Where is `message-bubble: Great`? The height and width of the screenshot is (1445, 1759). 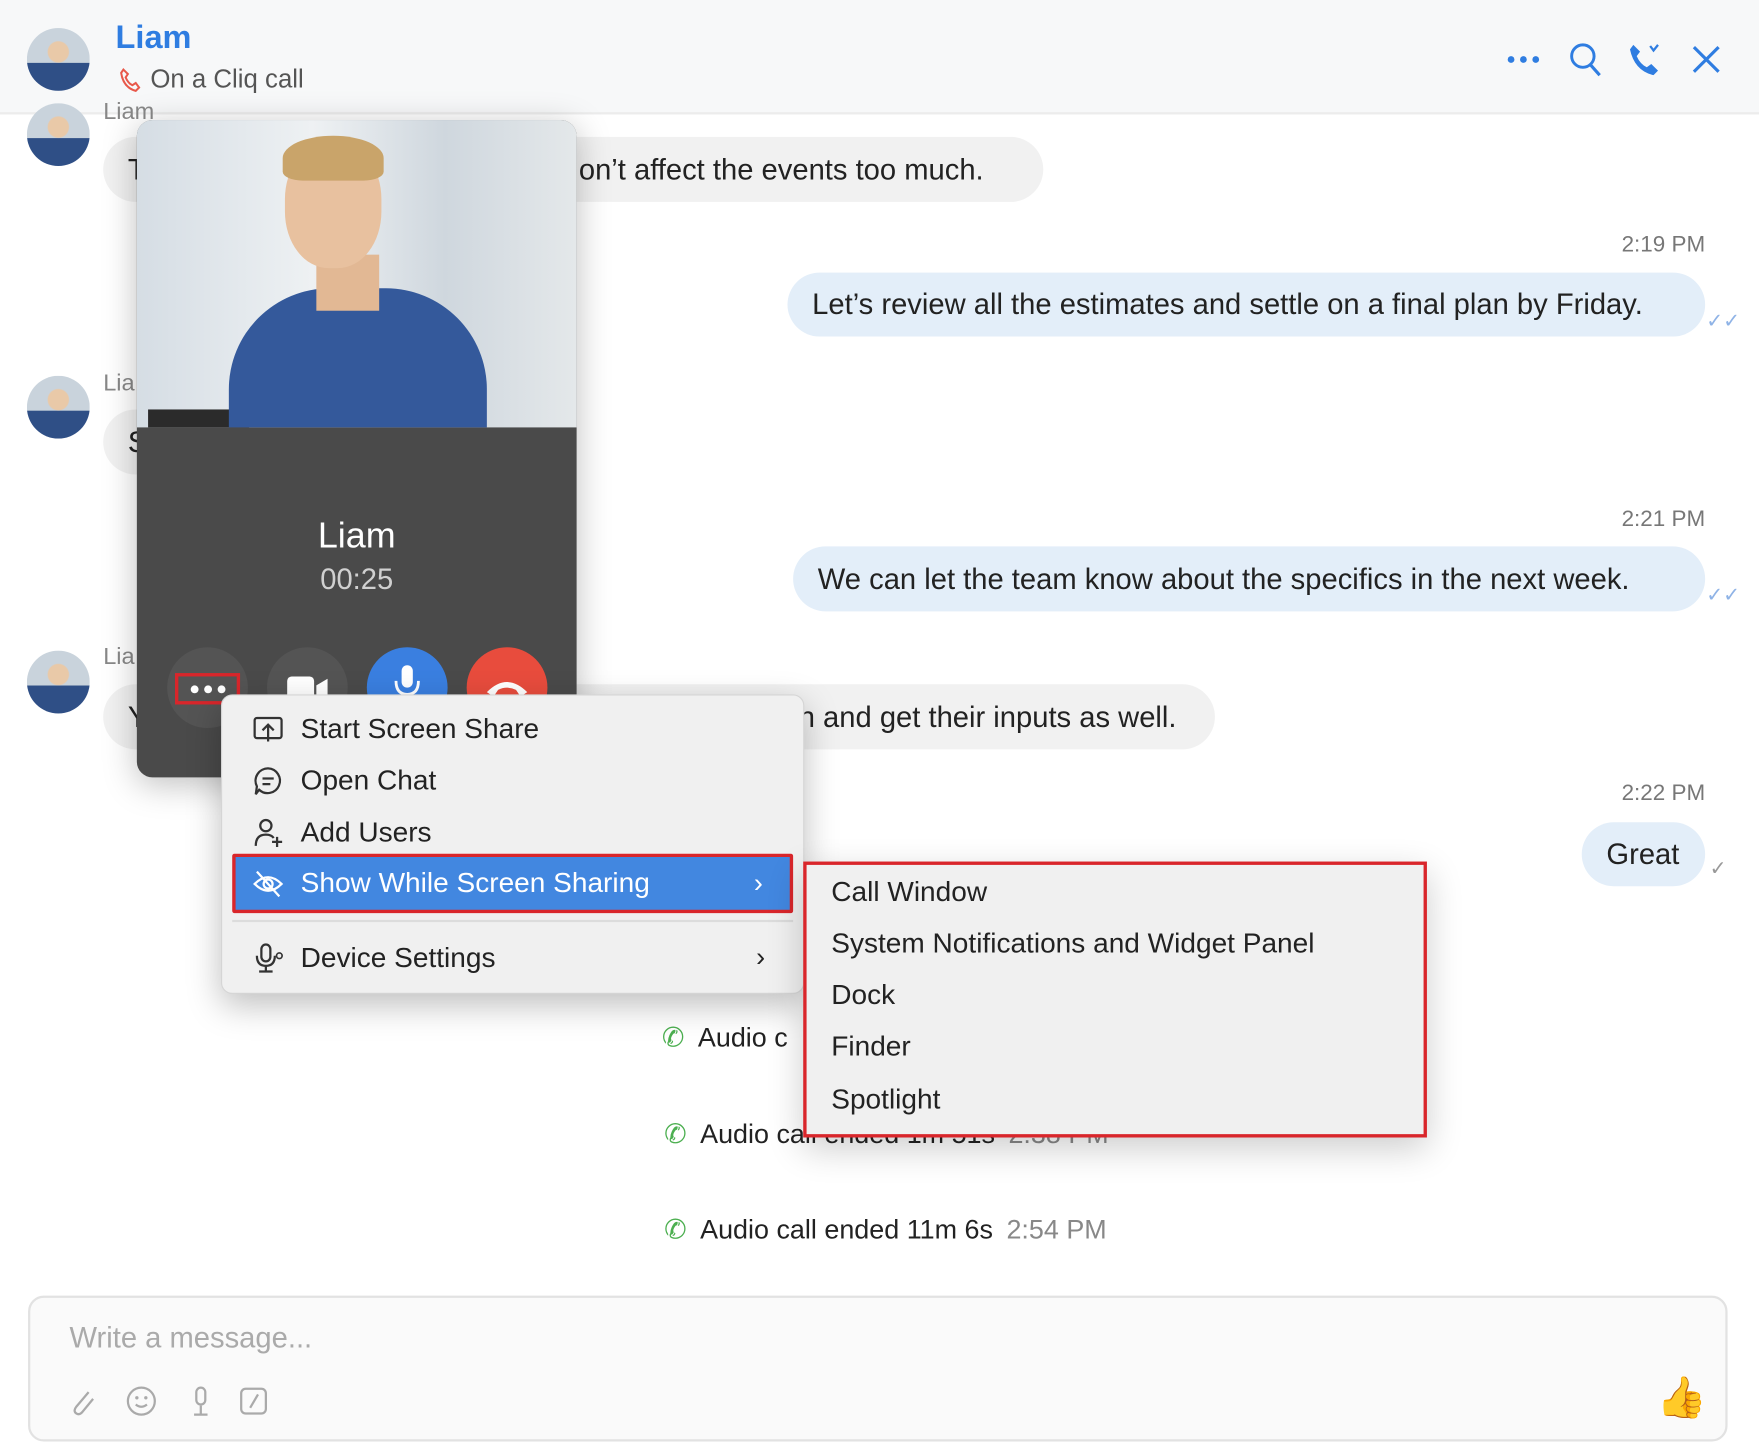
message-bubble: Great is located at coordinates (1643, 854).